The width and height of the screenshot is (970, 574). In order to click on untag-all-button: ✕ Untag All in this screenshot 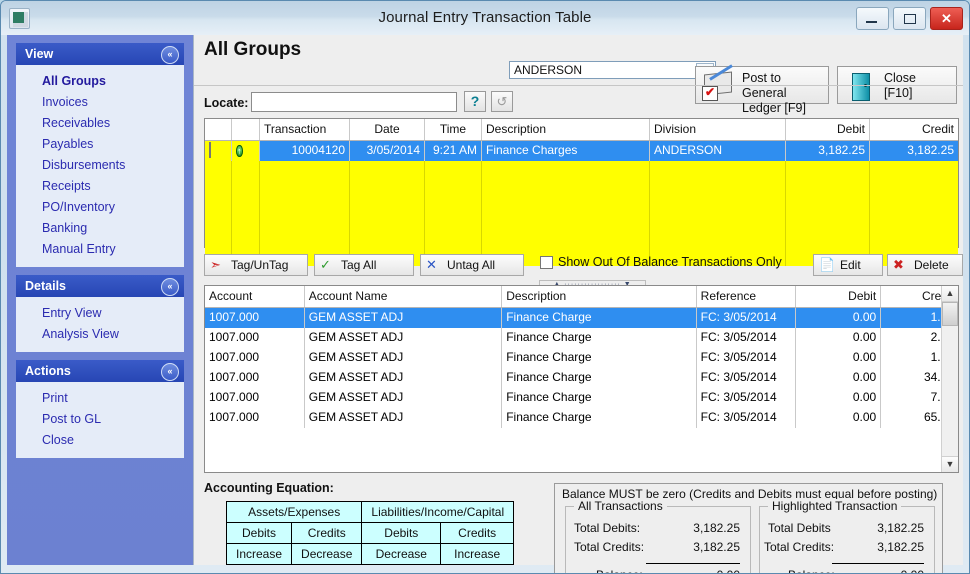, I will do `click(472, 265)`.